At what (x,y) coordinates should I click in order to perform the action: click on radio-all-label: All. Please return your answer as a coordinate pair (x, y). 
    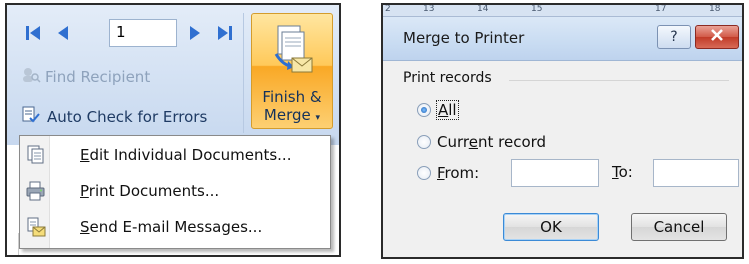
    Looking at the image, I should click on (447, 110).